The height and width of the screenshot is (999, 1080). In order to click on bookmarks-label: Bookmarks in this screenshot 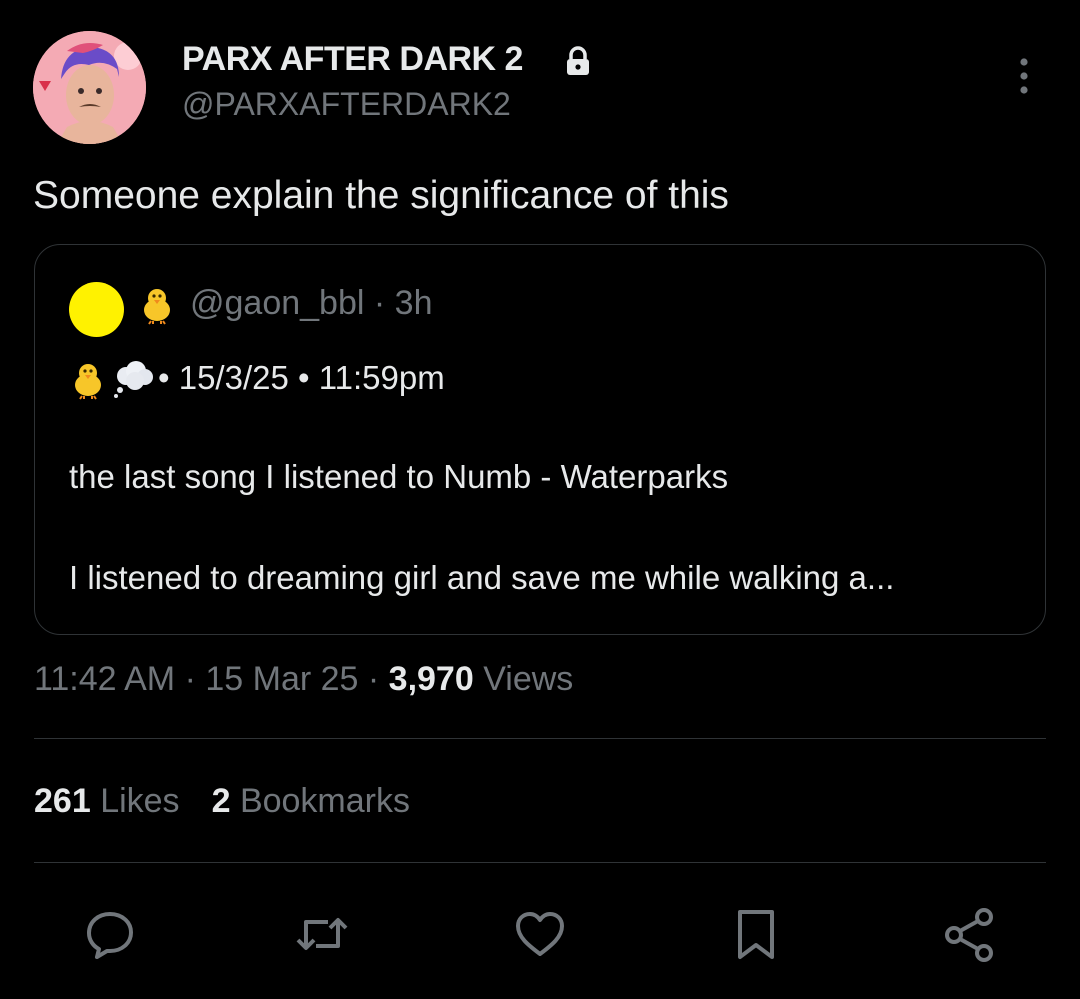, I will do `click(324, 801)`.